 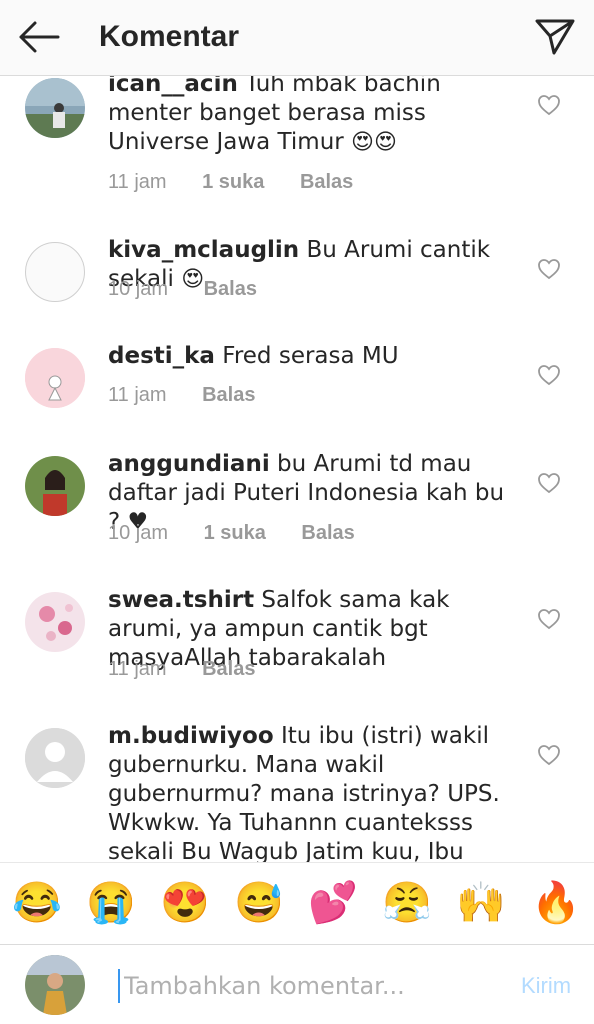 I want to click on comment-input, so click(x=312, y=986).